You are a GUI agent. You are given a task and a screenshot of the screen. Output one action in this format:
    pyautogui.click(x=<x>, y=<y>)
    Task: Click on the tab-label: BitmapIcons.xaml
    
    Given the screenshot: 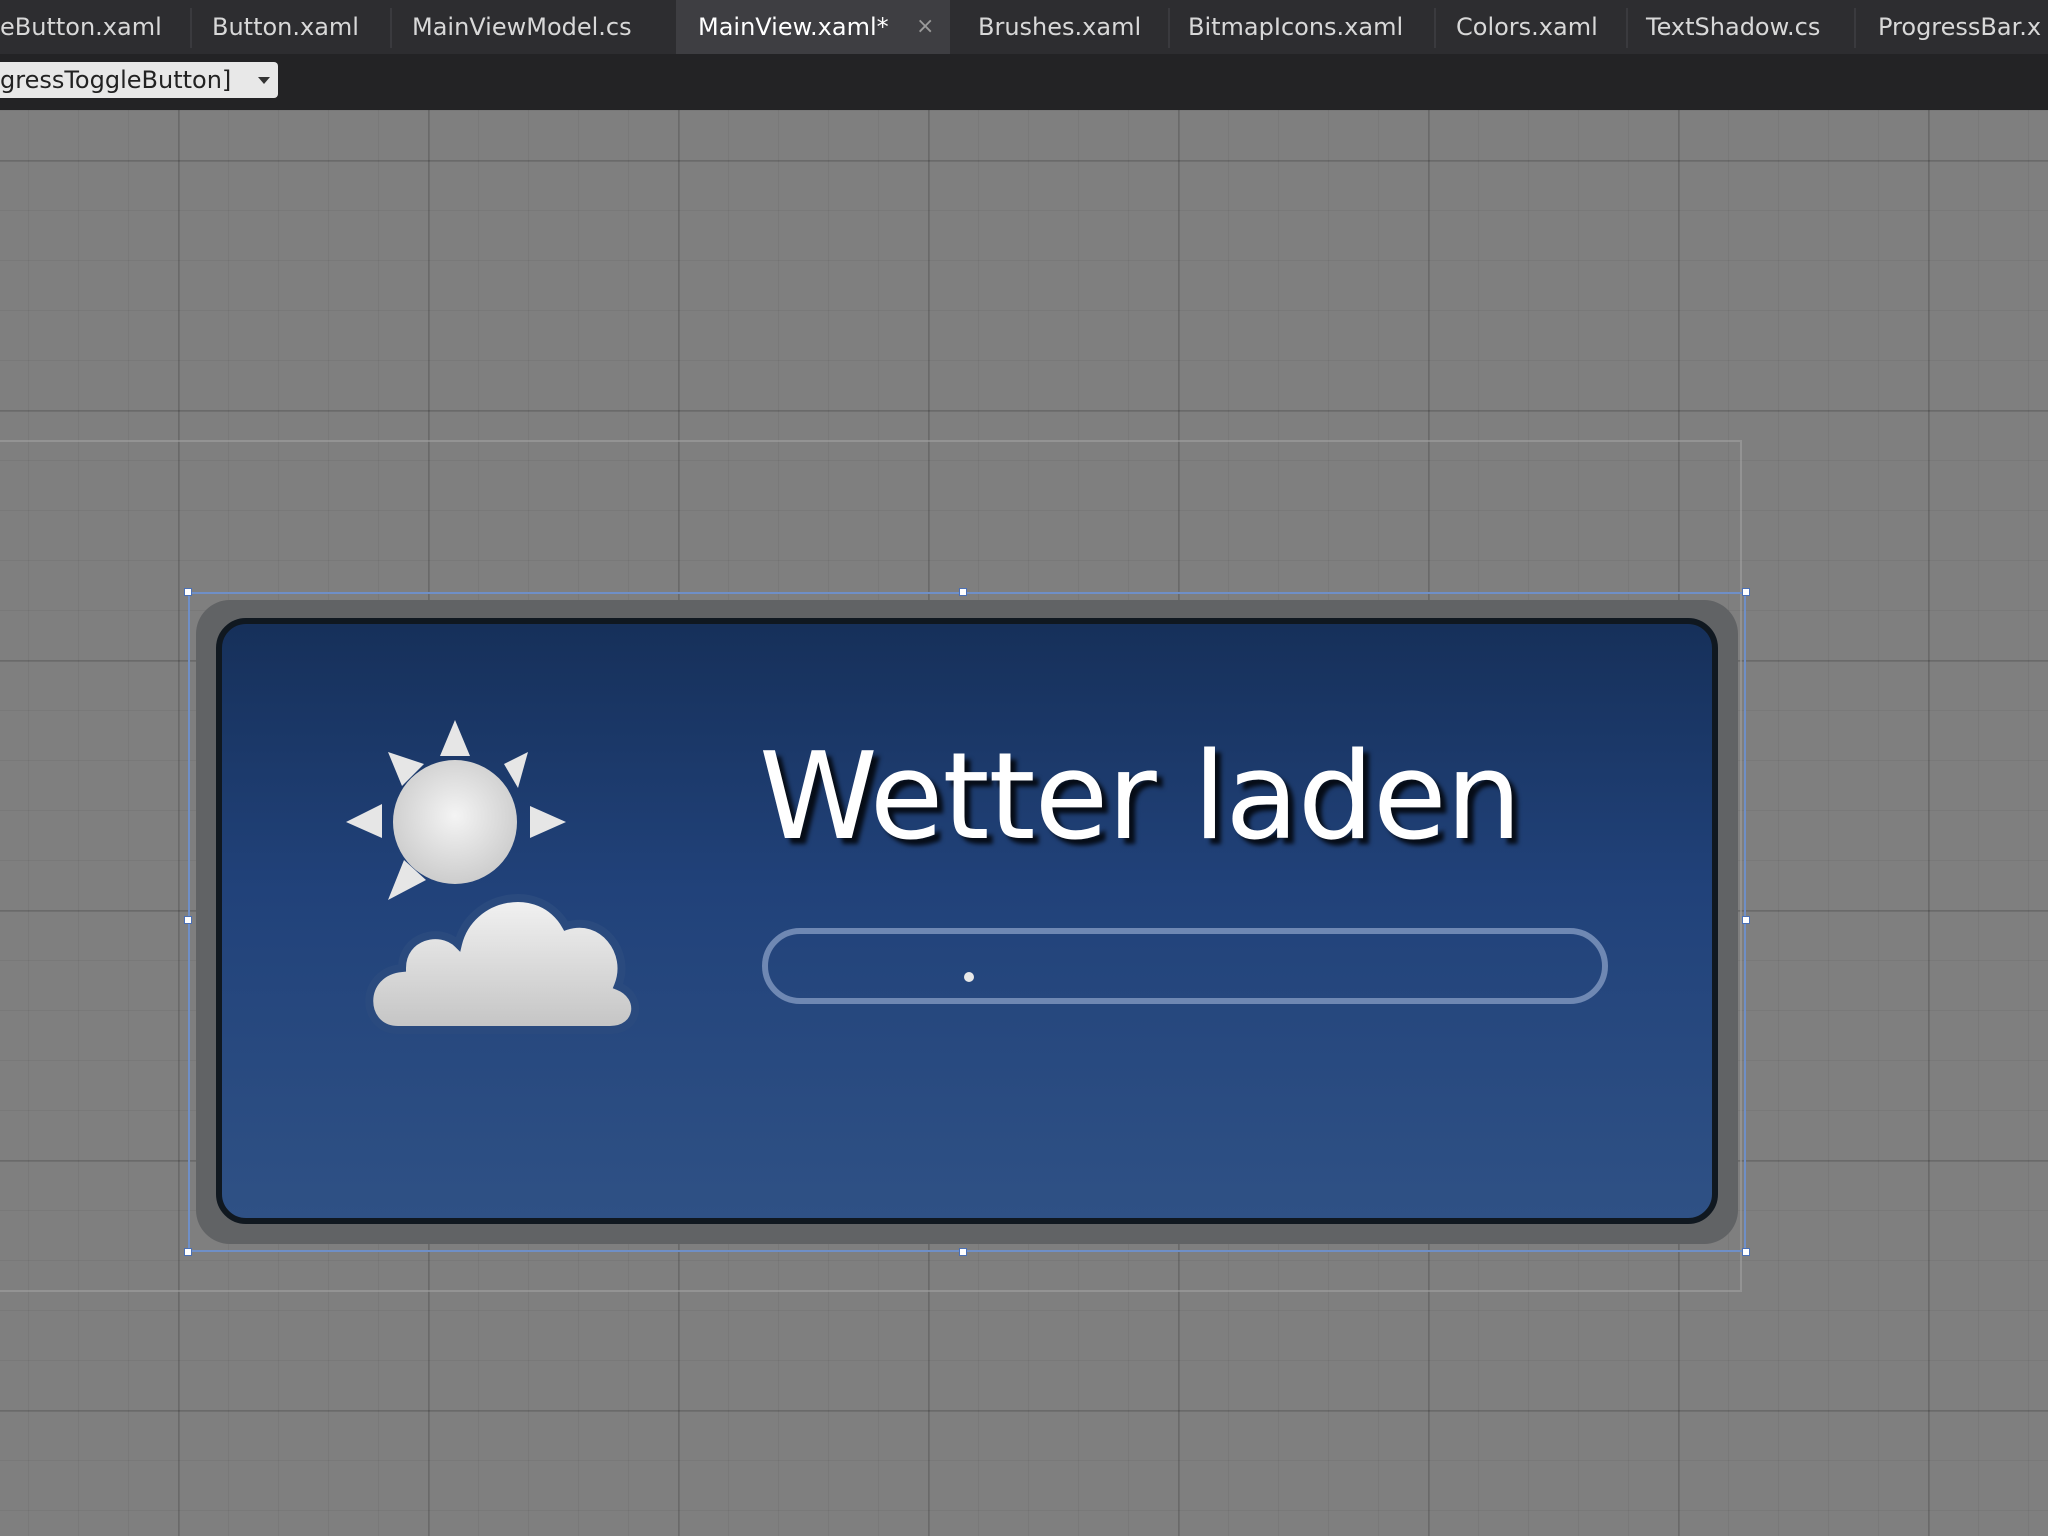 What is the action you would take?
    pyautogui.click(x=1296, y=27)
    